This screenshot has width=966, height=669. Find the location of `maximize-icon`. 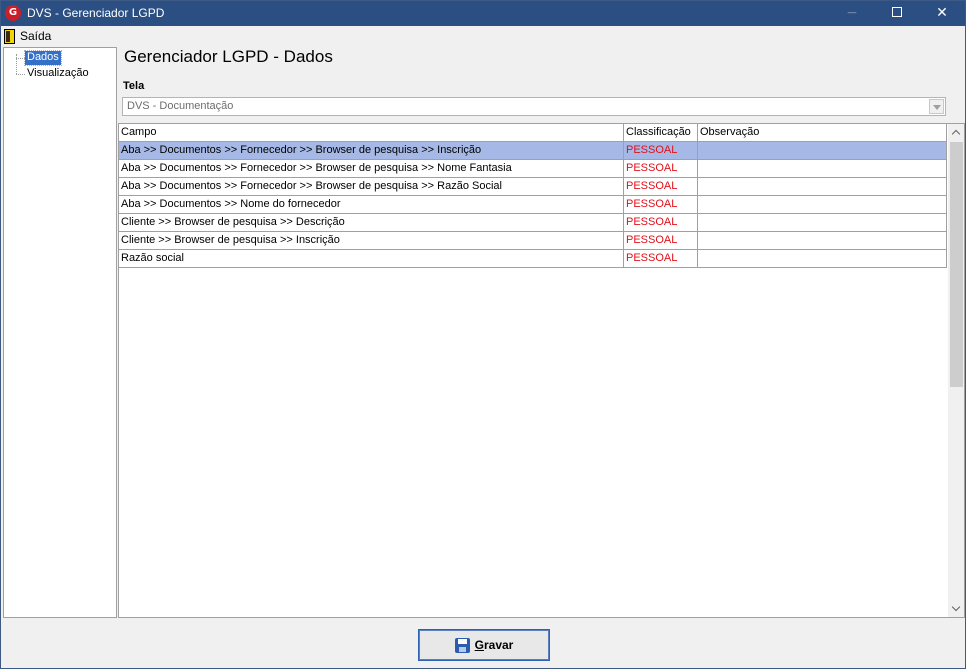

maximize-icon is located at coordinates (897, 12).